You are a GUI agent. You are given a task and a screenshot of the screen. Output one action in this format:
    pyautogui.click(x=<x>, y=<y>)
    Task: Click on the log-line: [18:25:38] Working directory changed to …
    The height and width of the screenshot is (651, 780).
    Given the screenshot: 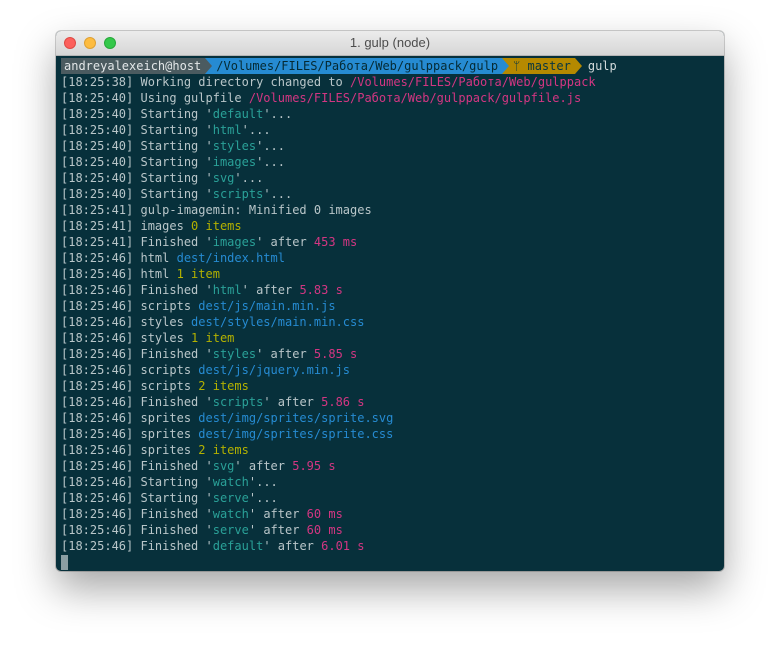 What is the action you would take?
    pyautogui.click(x=390, y=82)
    